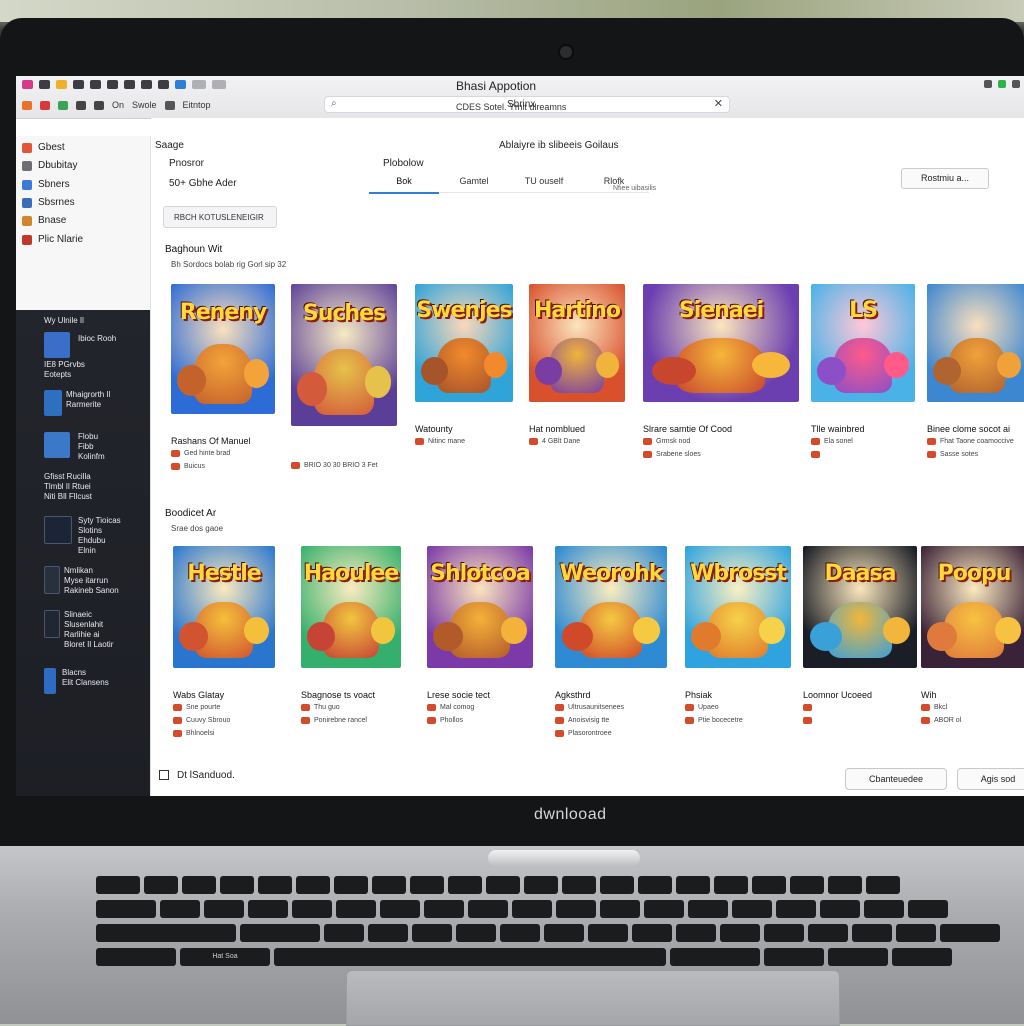 The image size is (1024, 1026). I want to click on game-cover-art: Swenjes, so click(464, 343).